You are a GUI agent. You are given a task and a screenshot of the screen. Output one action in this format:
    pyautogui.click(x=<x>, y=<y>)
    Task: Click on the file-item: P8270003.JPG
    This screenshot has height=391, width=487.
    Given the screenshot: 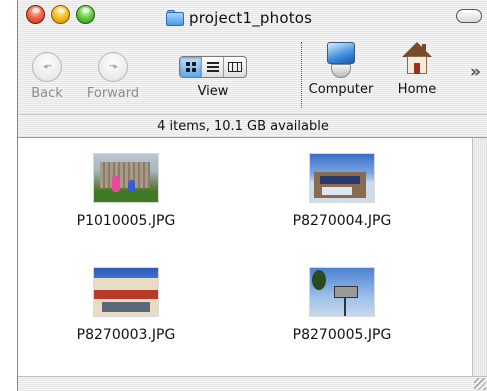 What is the action you would take?
    pyautogui.click(x=126, y=305)
    